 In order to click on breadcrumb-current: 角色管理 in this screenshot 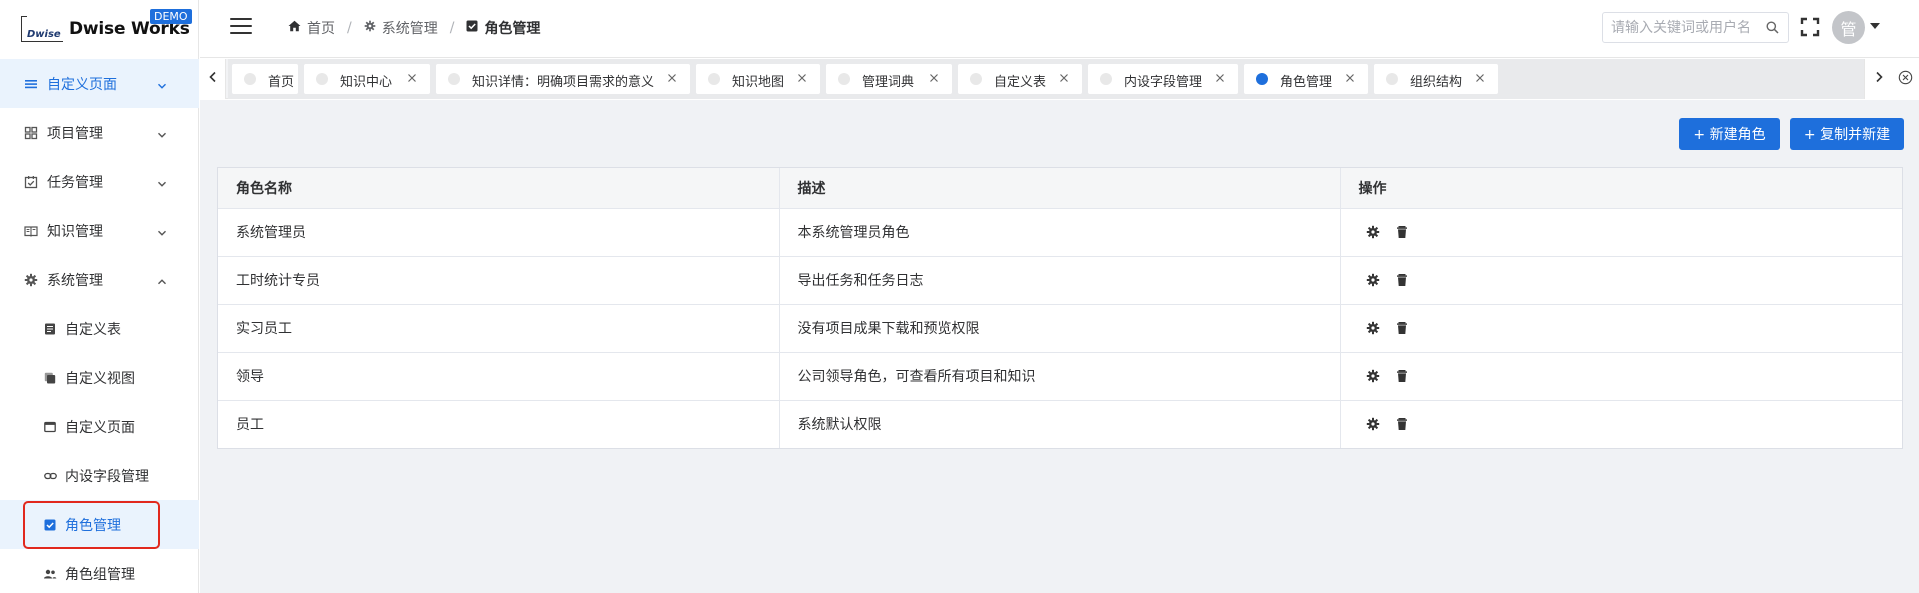, I will do `click(503, 28)`.